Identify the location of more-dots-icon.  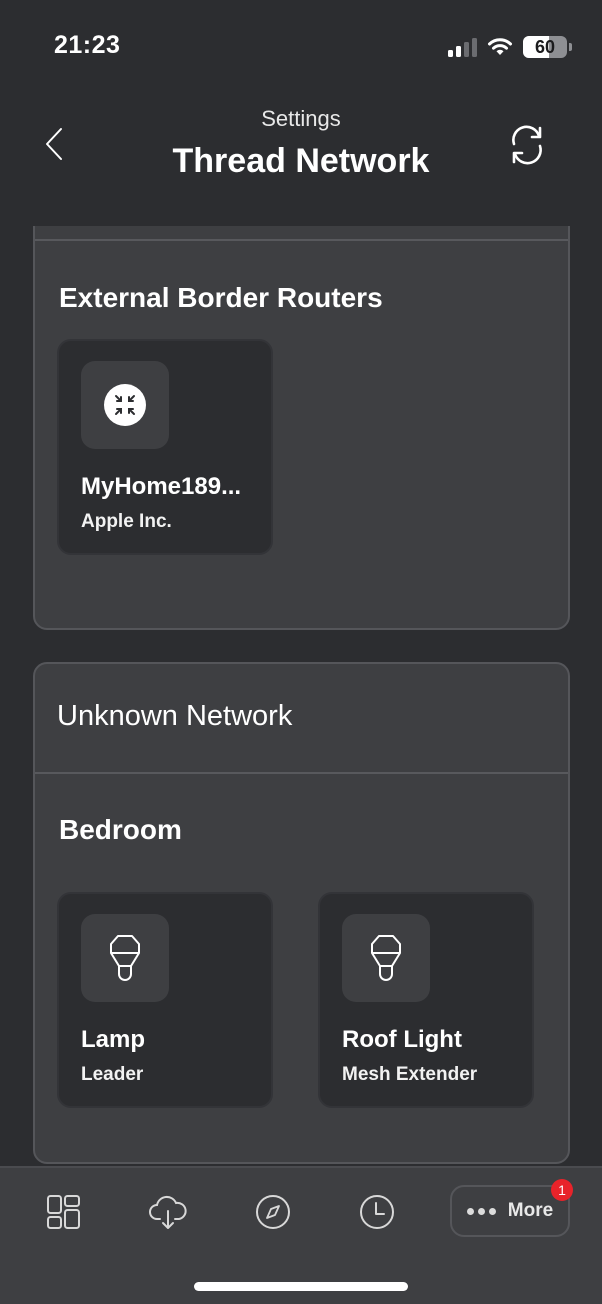
(481, 1211).